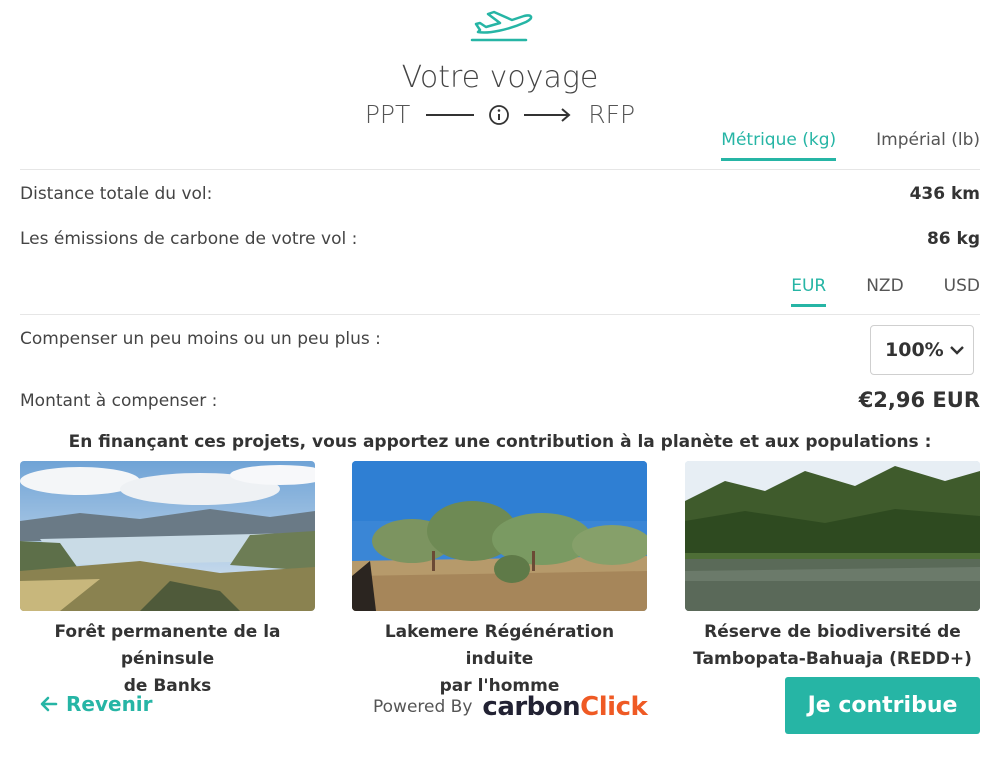 The height and width of the screenshot is (771, 1000). I want to click on tab-imperial: Impérial (lb), so click(928, 145).